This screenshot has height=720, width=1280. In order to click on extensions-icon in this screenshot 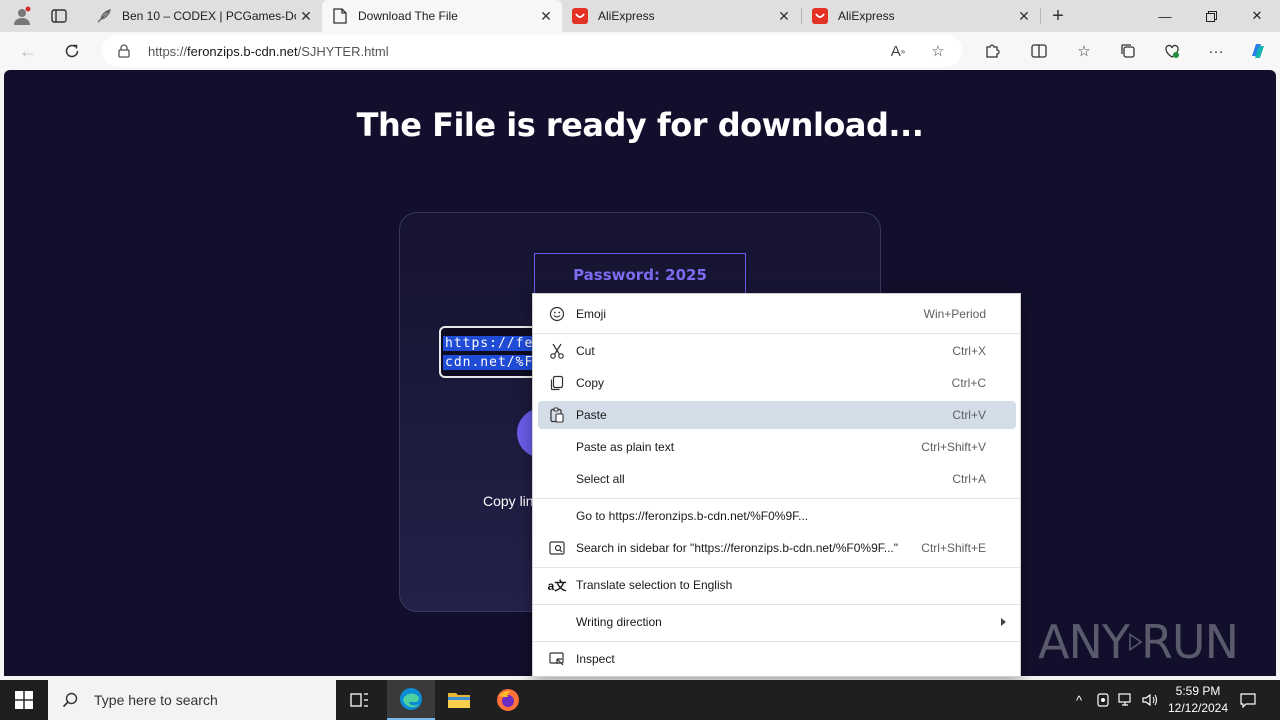, I will do `click(992, 51)`.